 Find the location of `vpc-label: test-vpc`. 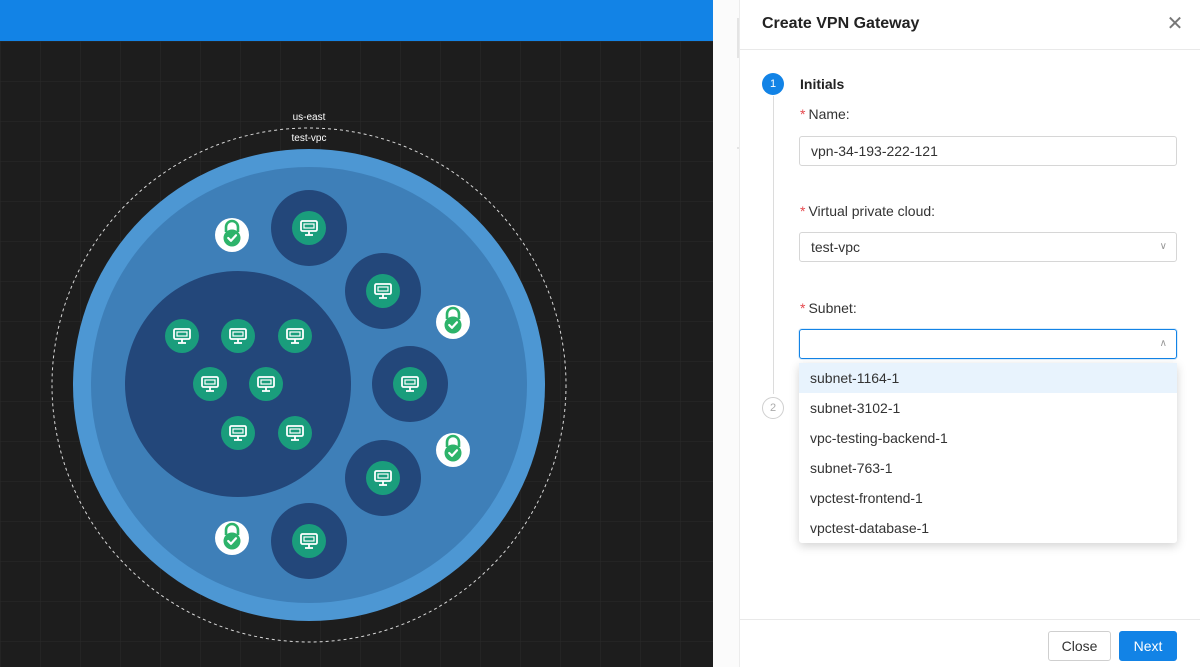

vpc-label: test-vpc is located at coordinates (308, 138).